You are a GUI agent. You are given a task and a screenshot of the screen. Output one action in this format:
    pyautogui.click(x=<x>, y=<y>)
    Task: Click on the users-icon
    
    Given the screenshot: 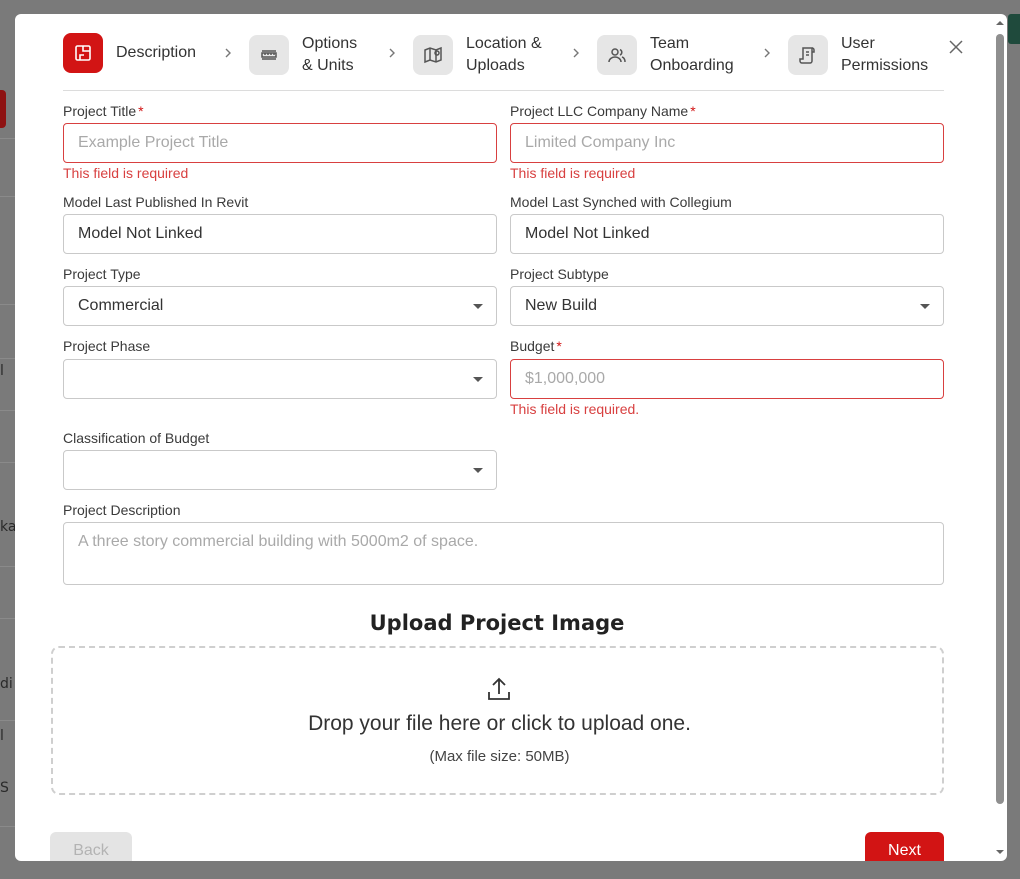 What is the action you would take?
    pyautogui.click(x=617, y=55)
    